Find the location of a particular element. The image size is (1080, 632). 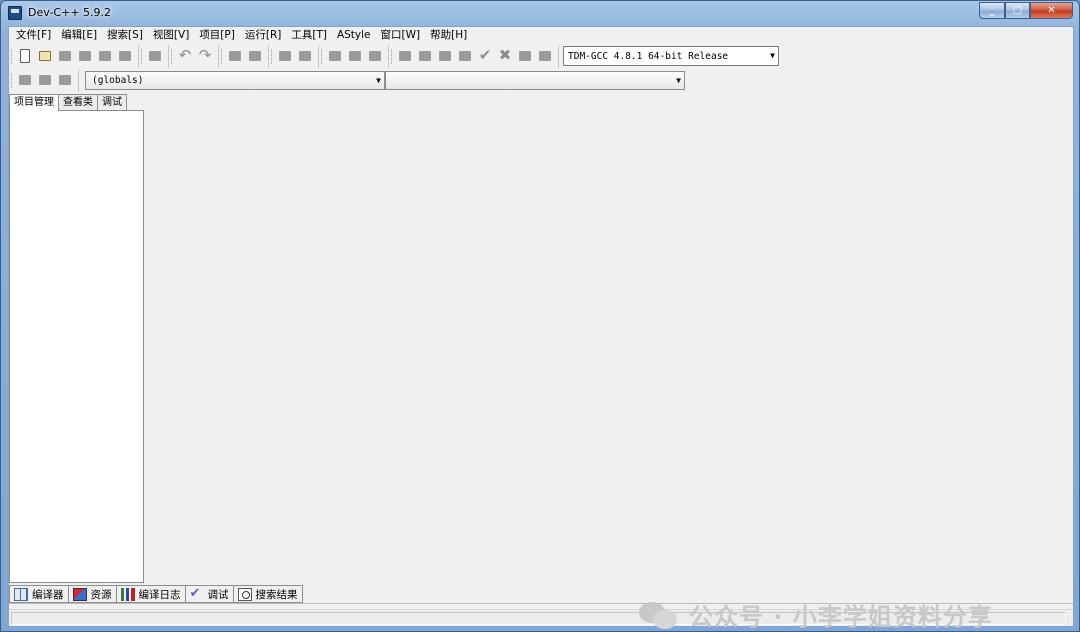

scope-select: (globals) ▼ is located at coordinates (235, 80).